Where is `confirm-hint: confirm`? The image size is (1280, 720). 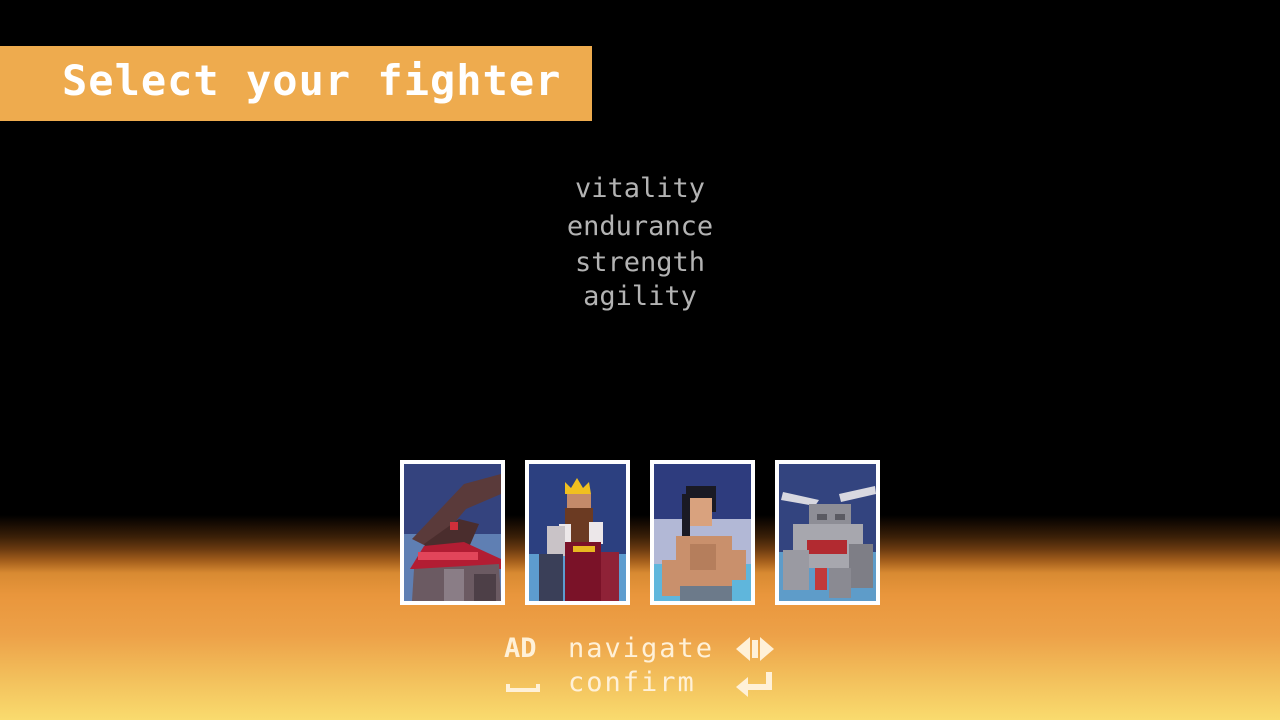 confirm-hint: confirm is located at coordinates (650, 683).